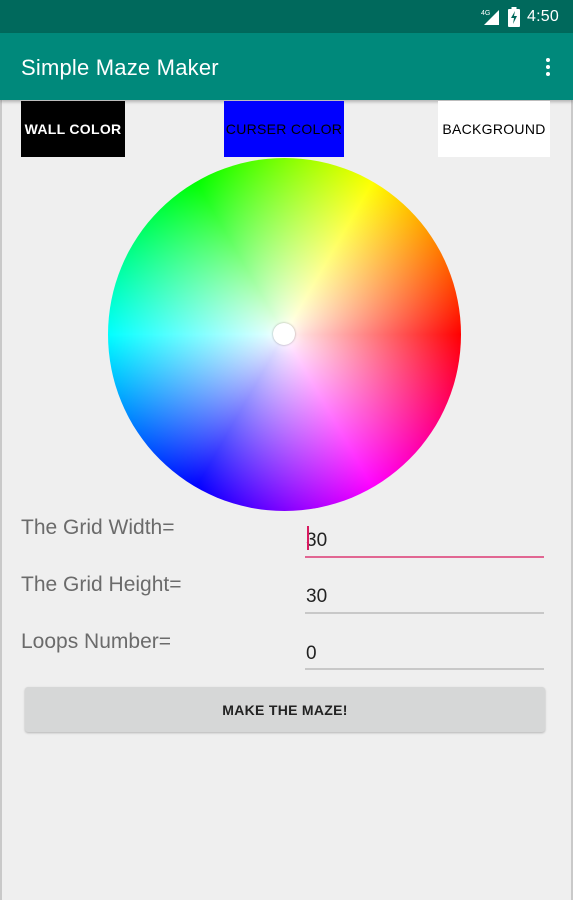 The width and height of the screenshot is (573, 900). What do you see at coordinates (424, 557) in the screenshot?
I see `grid-width-underline` at bounding box center [424, 557].